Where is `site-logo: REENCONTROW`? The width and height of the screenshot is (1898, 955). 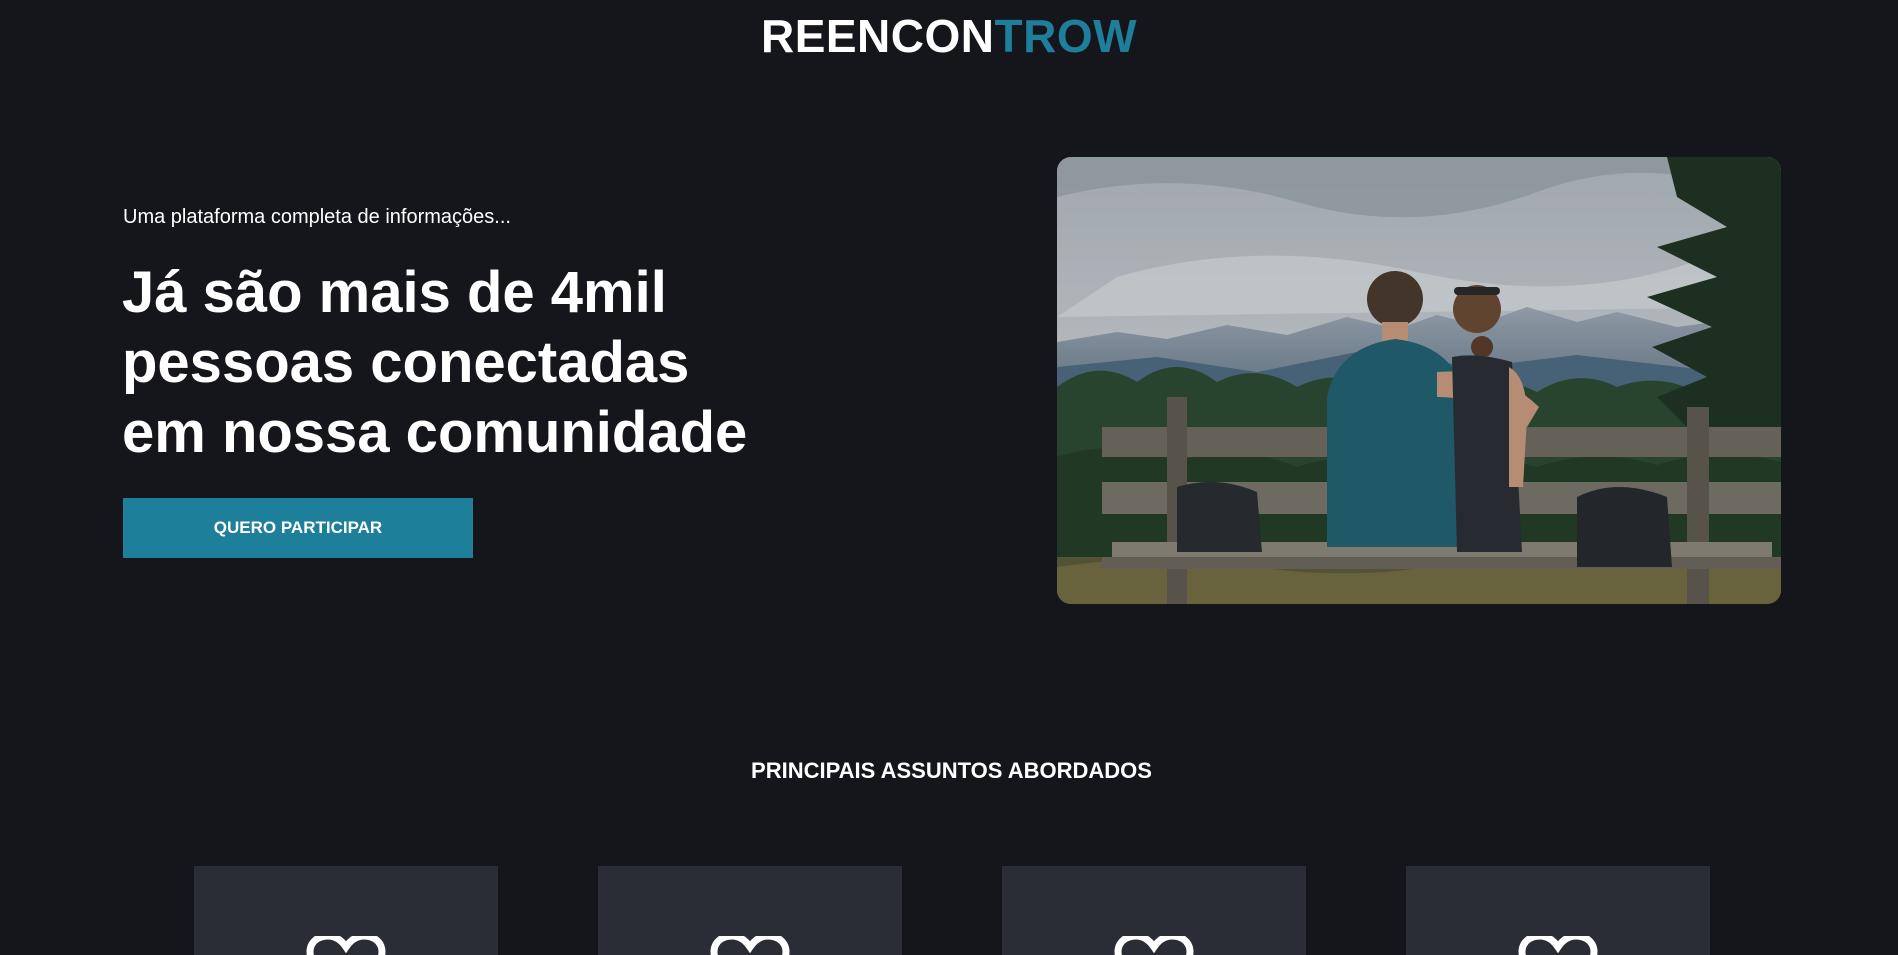
site-logo: REENCONTROW is located at coordinates (949, 36).